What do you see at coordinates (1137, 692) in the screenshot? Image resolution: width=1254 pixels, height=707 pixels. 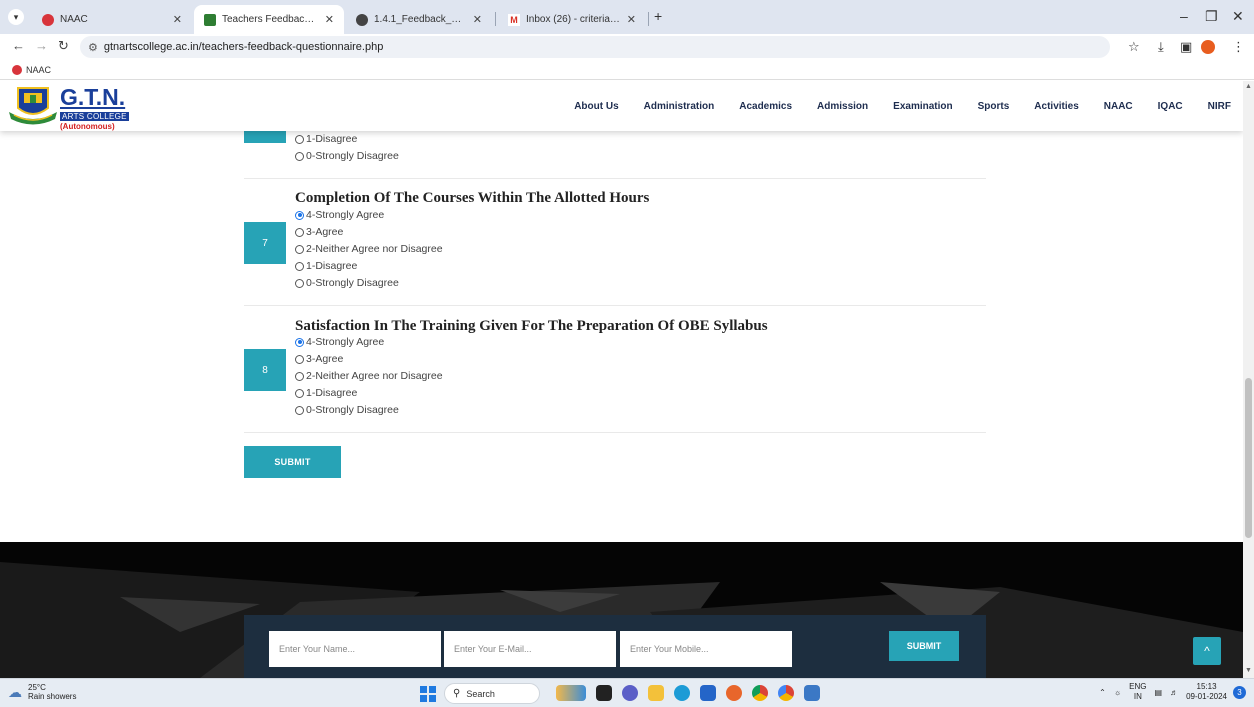 I see `language-indicator: ENG IN` at bounding box center [1137, 692].